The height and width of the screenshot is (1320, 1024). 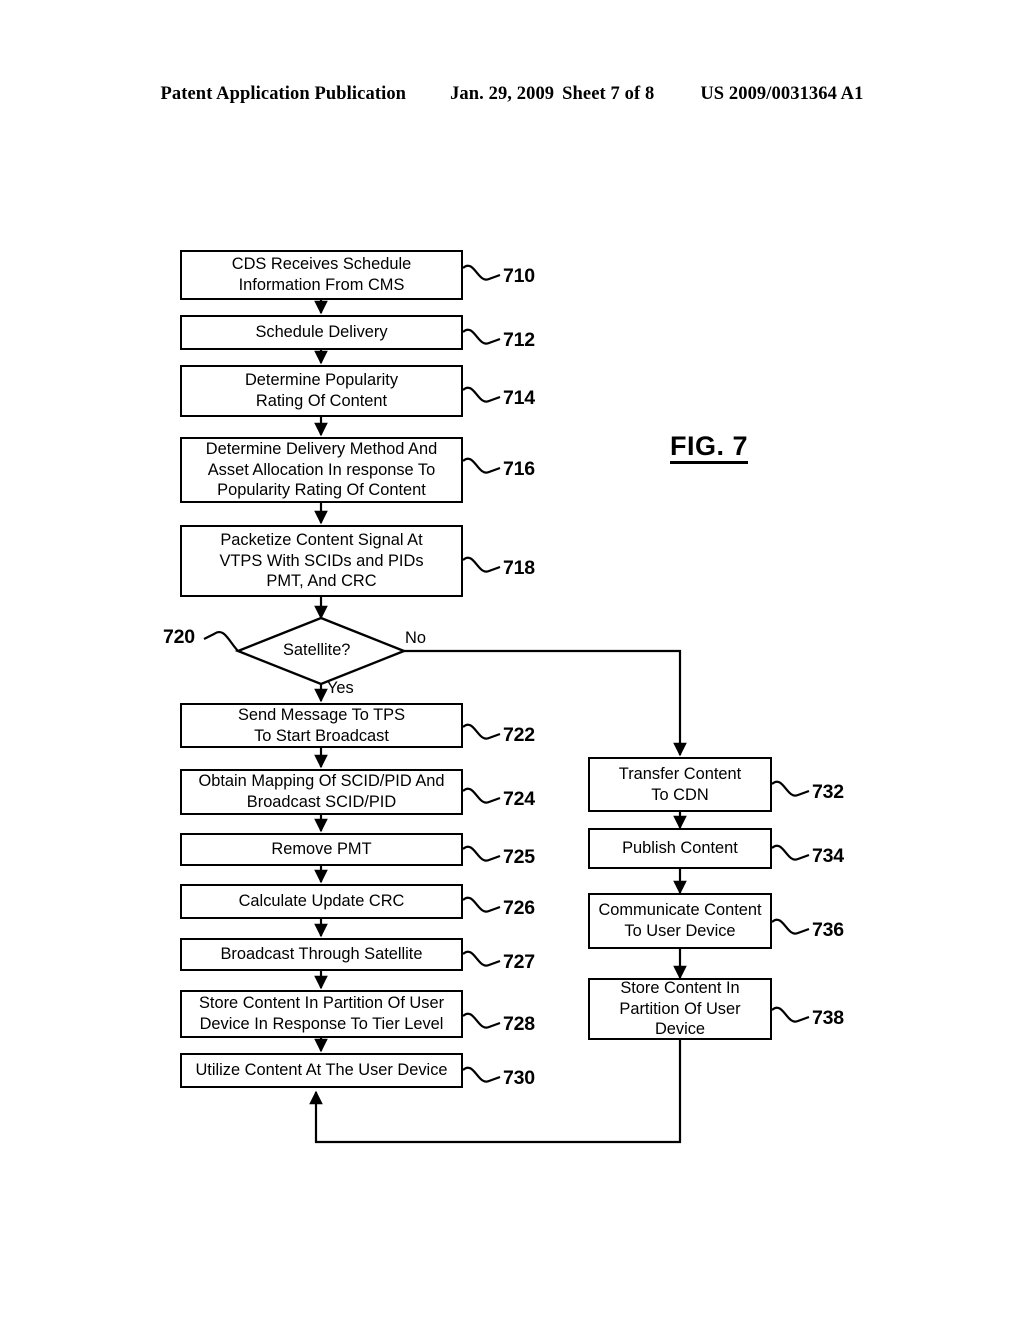 What do you see at coordinates (519, 799) in the screenshot?
I see `flowchart-ref-724: 724` at bounding box center [519, 799].